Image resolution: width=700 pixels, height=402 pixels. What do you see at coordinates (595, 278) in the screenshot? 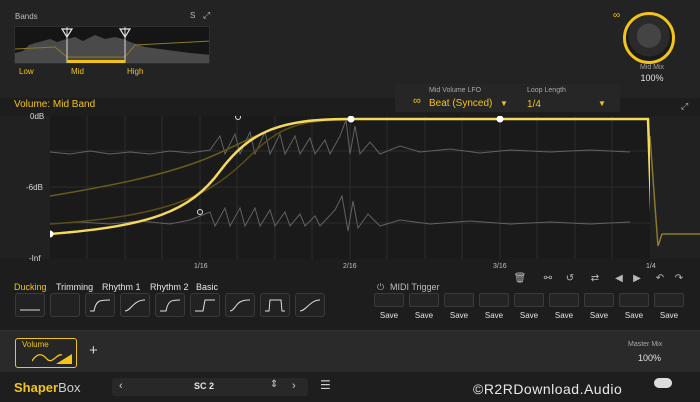
I see `shuffle-icon: ⇄` at bounding box center [595, 278].